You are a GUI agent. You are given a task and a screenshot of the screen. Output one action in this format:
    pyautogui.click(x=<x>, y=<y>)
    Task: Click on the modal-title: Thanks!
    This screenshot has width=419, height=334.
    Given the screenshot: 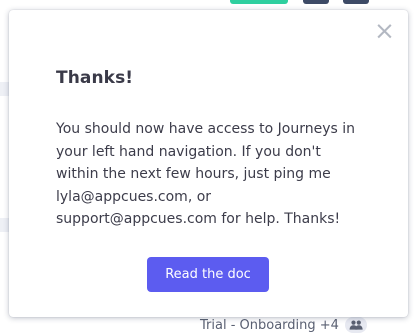 What is the action you would take?
    pyautogui.click(x=95, y=78)
    